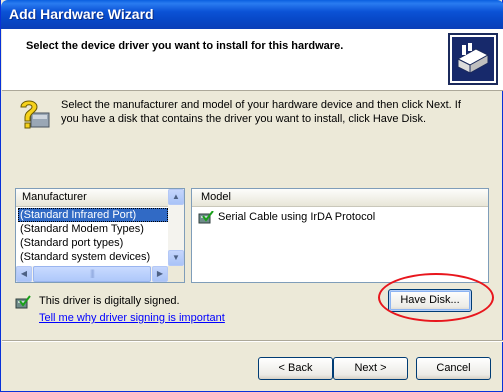  What do you see at coordinates (340, 198) in the screenshot?
I see `model-column-header: Model` at bounding box center [340, 198].